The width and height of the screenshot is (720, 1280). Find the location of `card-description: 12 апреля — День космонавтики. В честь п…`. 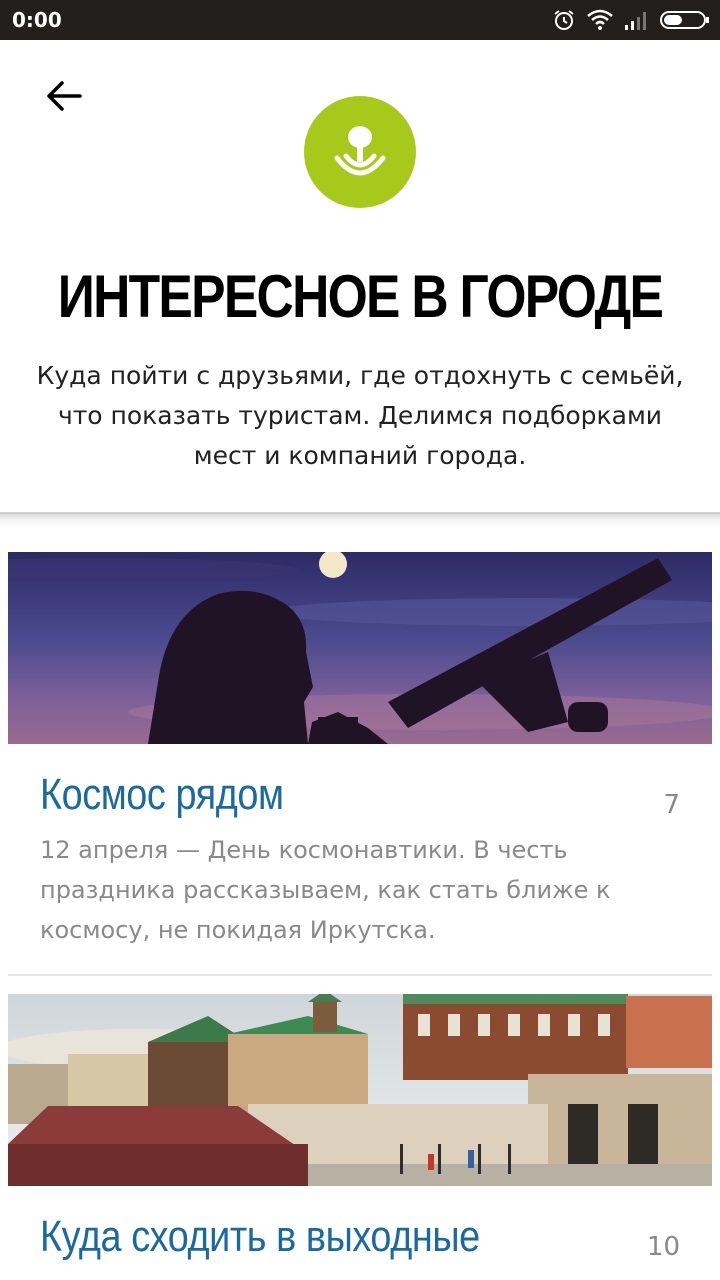

card-description: 12 апреля — День космонавтики. В честь п… is located at coordinates (325, 890).